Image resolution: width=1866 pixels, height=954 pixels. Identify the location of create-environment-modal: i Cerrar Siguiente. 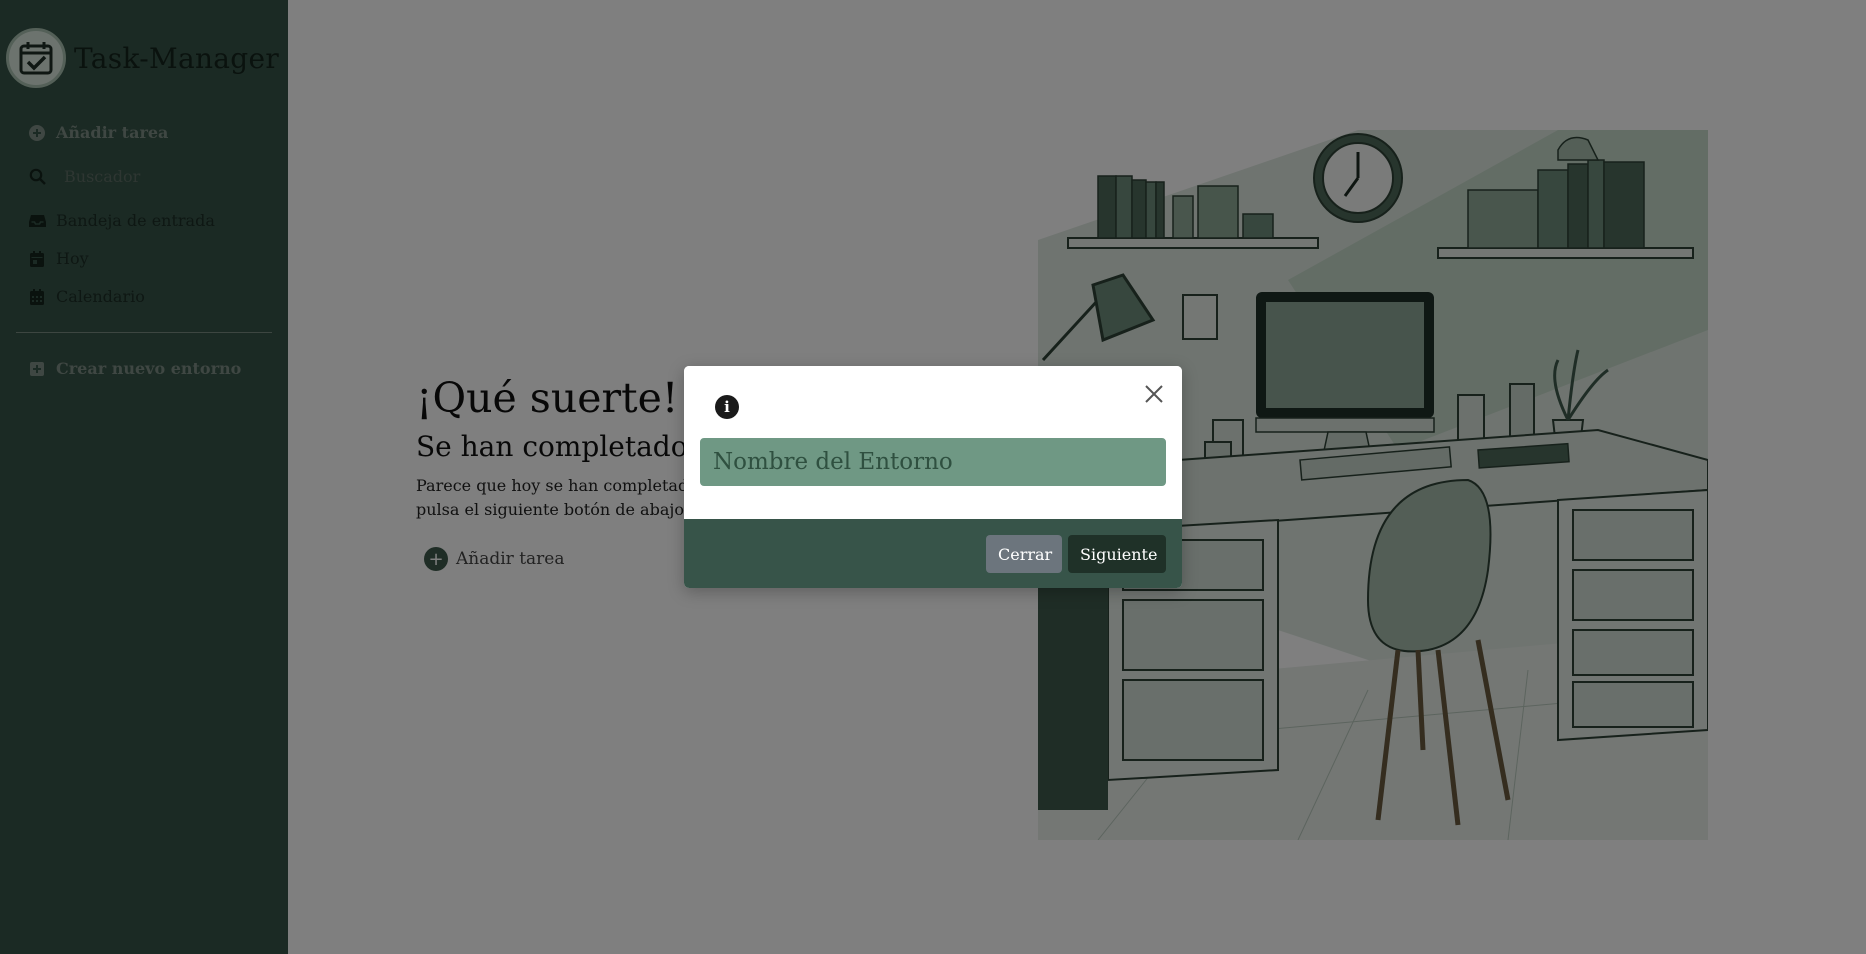
(933, 477).